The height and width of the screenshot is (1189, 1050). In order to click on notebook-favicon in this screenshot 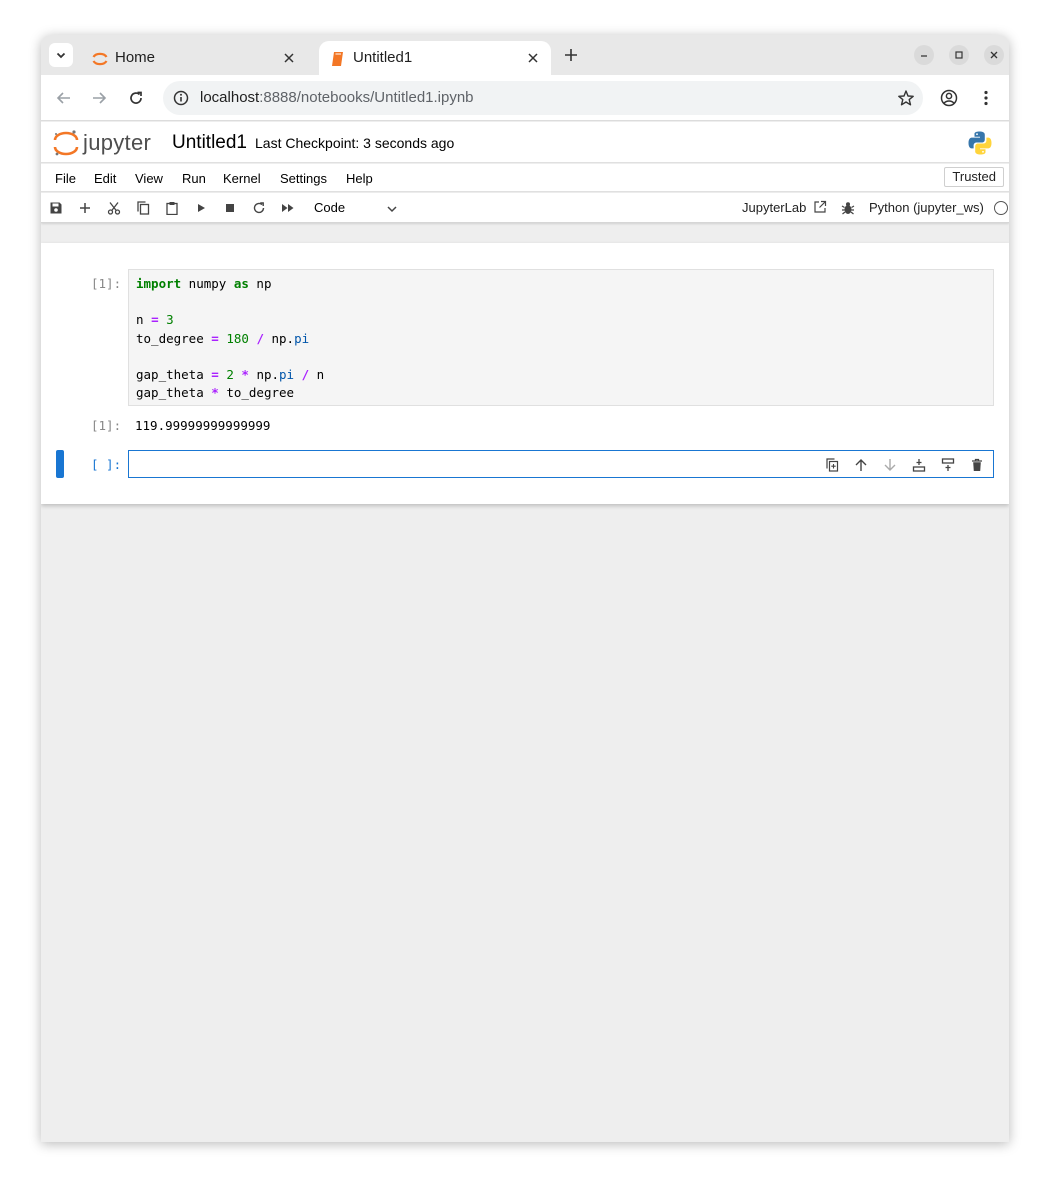, I will do `click(337, 59)`.